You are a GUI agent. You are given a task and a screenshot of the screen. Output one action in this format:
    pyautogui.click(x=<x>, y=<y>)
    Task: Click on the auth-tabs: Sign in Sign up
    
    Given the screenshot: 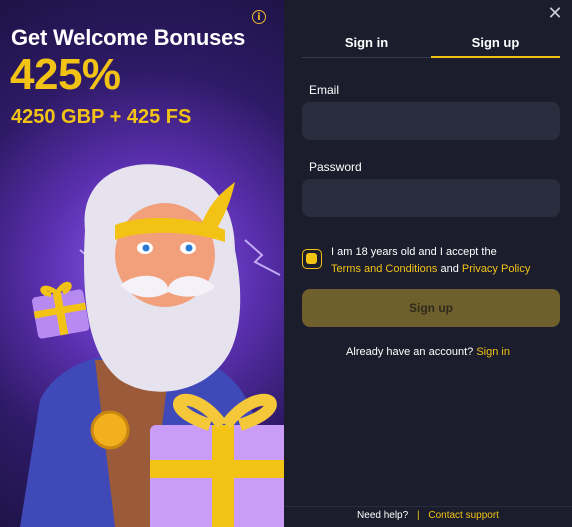 What is the action you would take?
    pyautogui.click(x=431, y=45)
    